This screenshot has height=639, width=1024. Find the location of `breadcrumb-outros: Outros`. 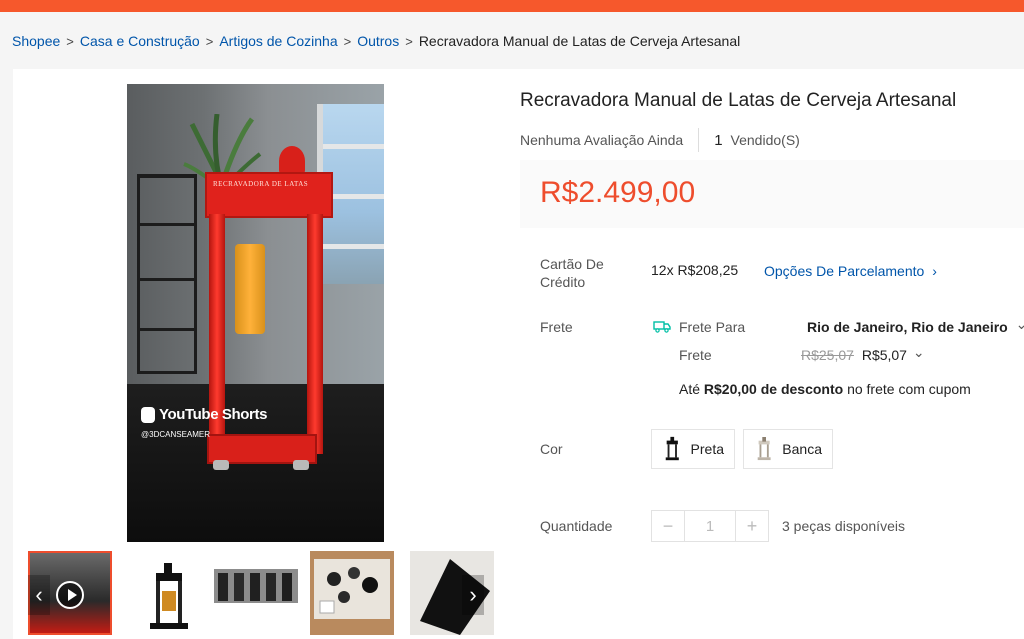

breadcrumb-outros: Outros is located at coordinates (378, 41).